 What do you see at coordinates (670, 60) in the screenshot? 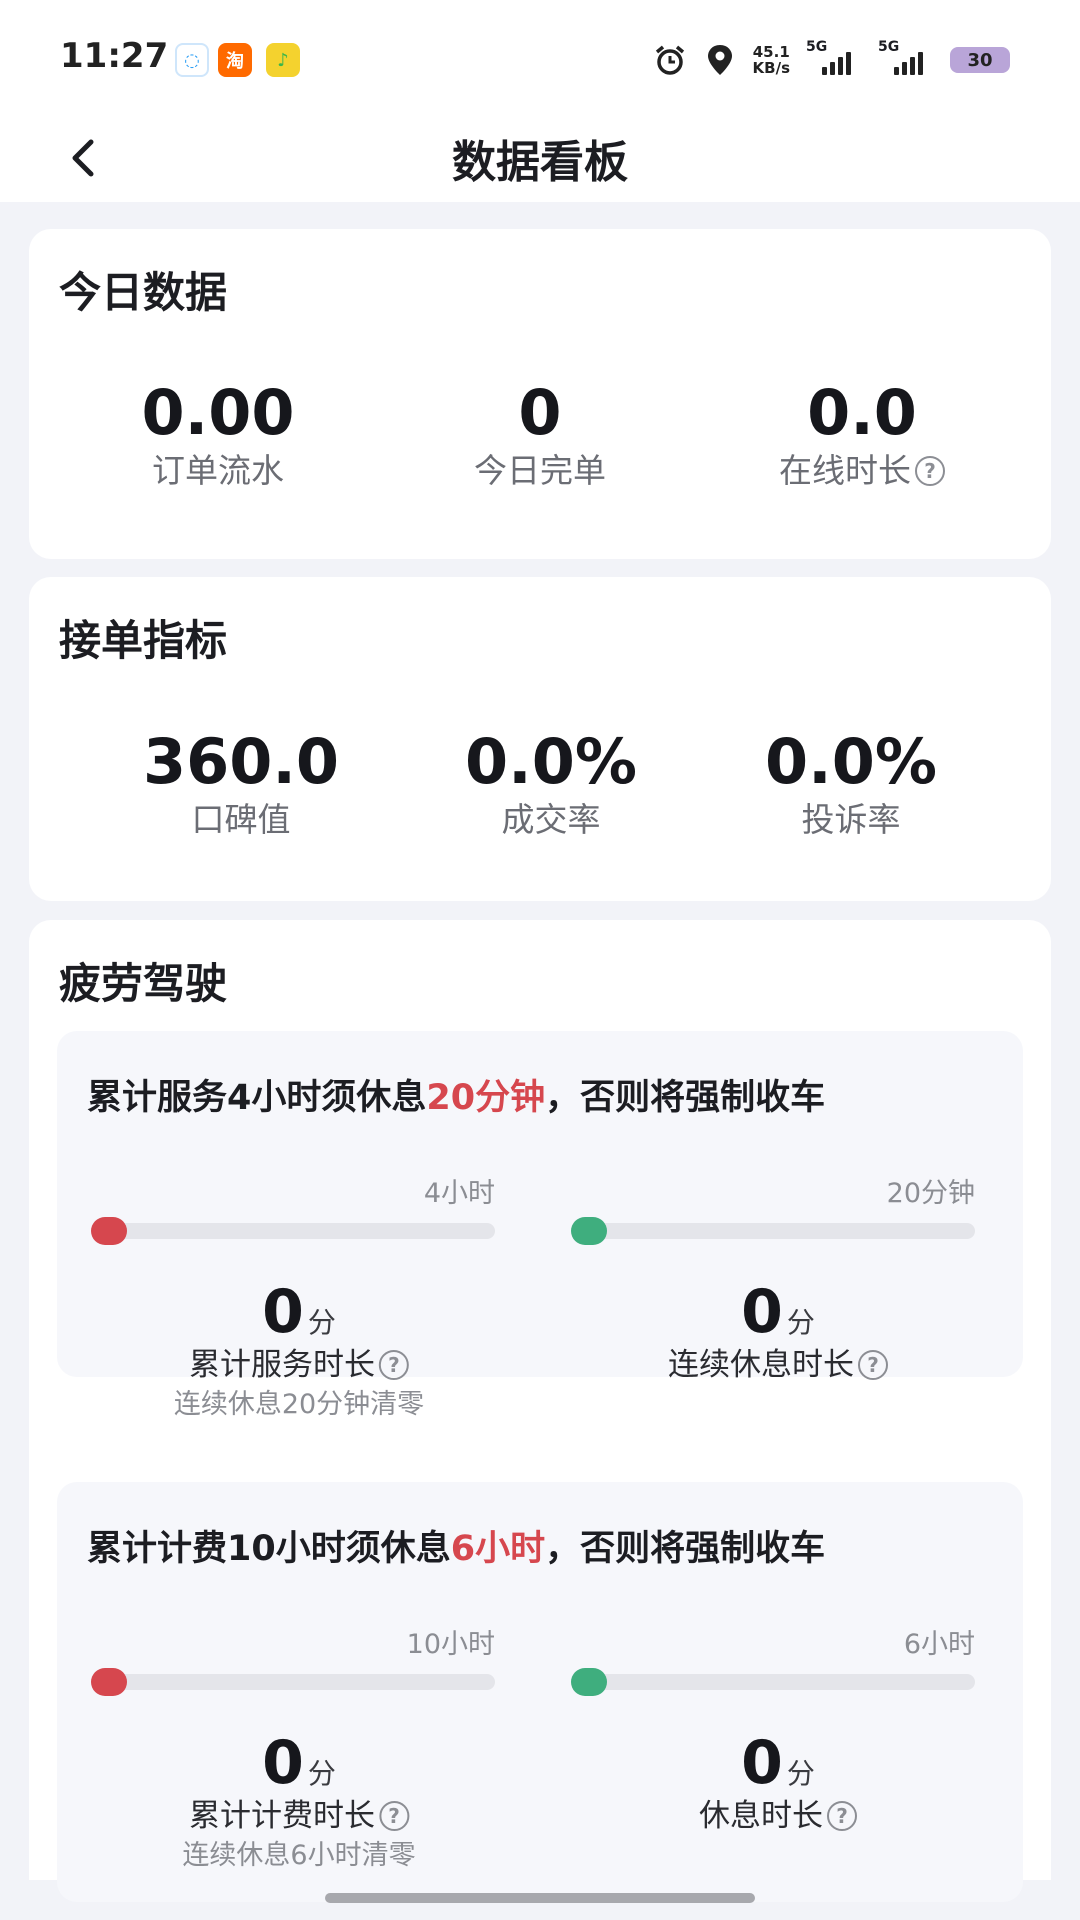
I see `alarm-icon` at bounding box center [670, 60].